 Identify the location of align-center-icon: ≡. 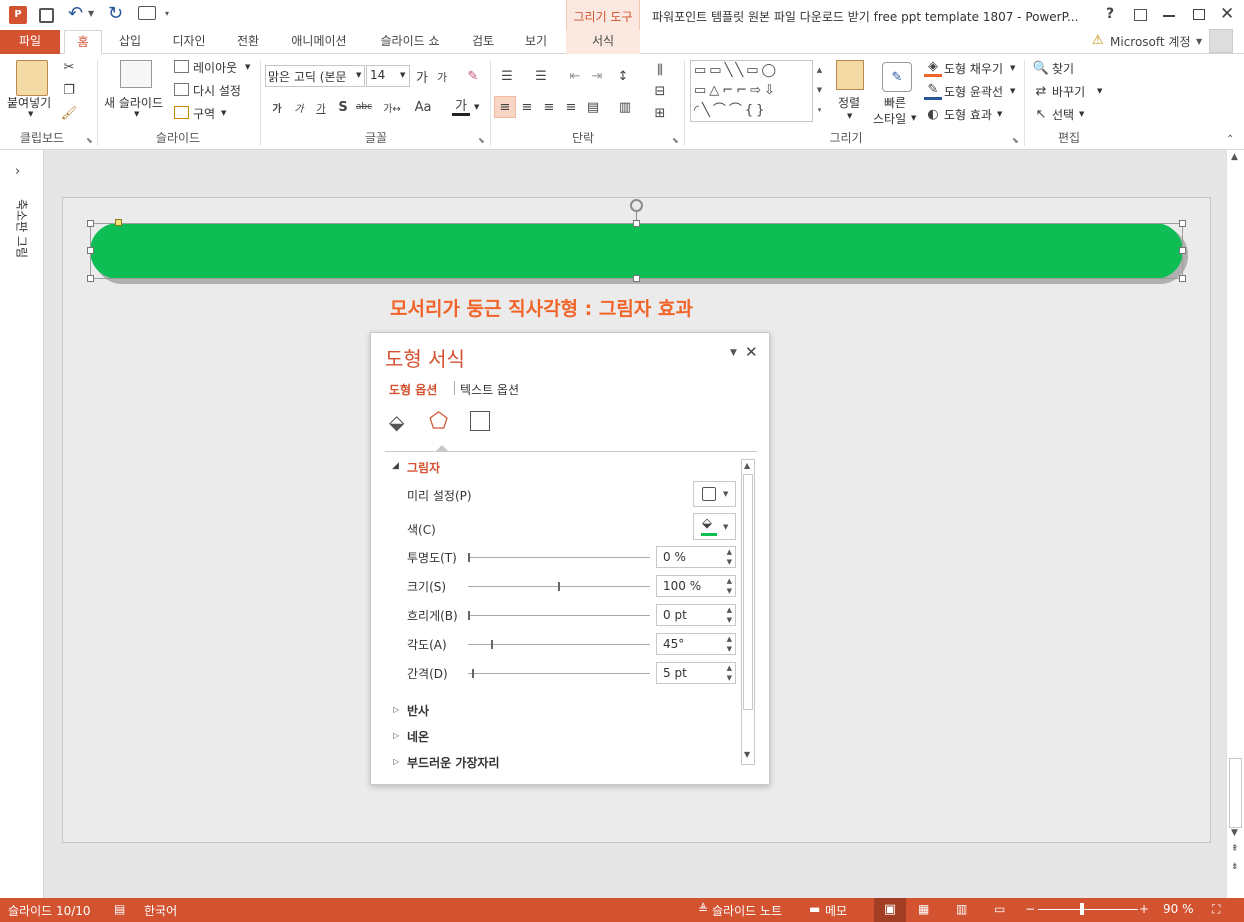
(527, 107).